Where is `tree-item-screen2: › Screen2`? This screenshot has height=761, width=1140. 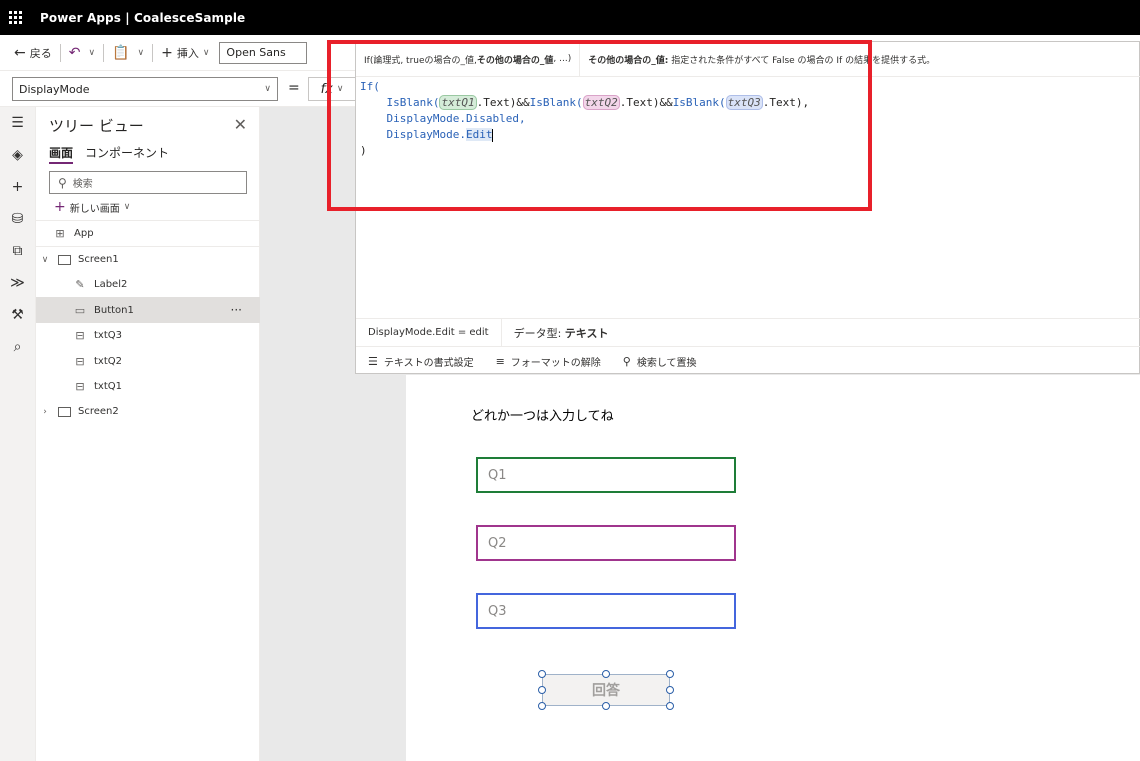 tree-item-screen2: › Screen2 is located at coordinates (148, 411).